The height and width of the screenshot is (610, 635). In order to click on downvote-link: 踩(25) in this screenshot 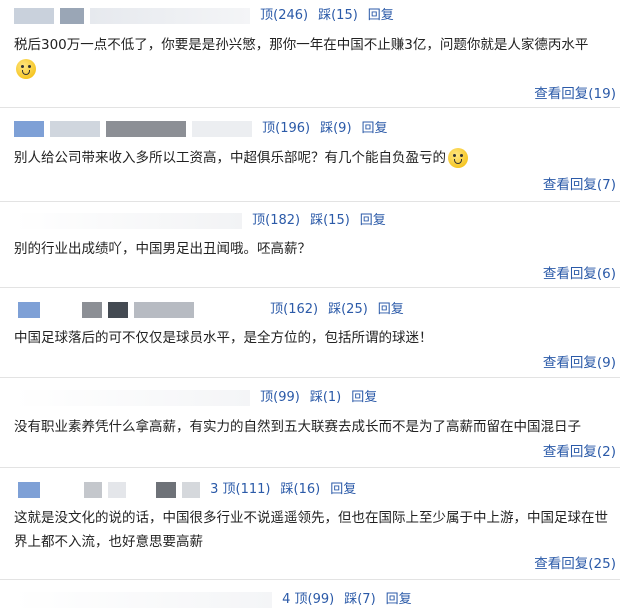, I will do `click(348, 309)`.